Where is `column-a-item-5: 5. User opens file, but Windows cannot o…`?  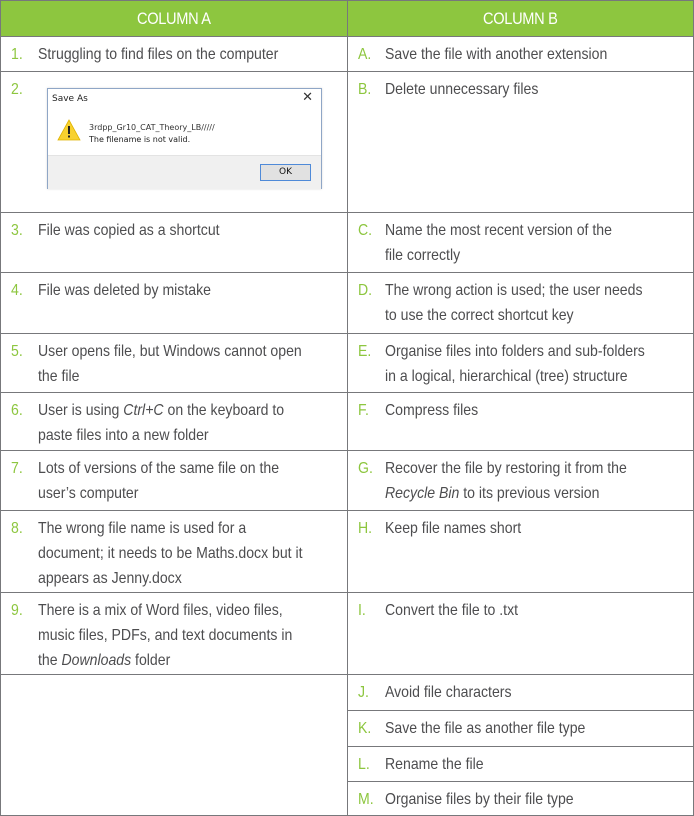 column-a-item-5: 5. User opens file, but Windows cannot o… is located at coordinates (174, 363).